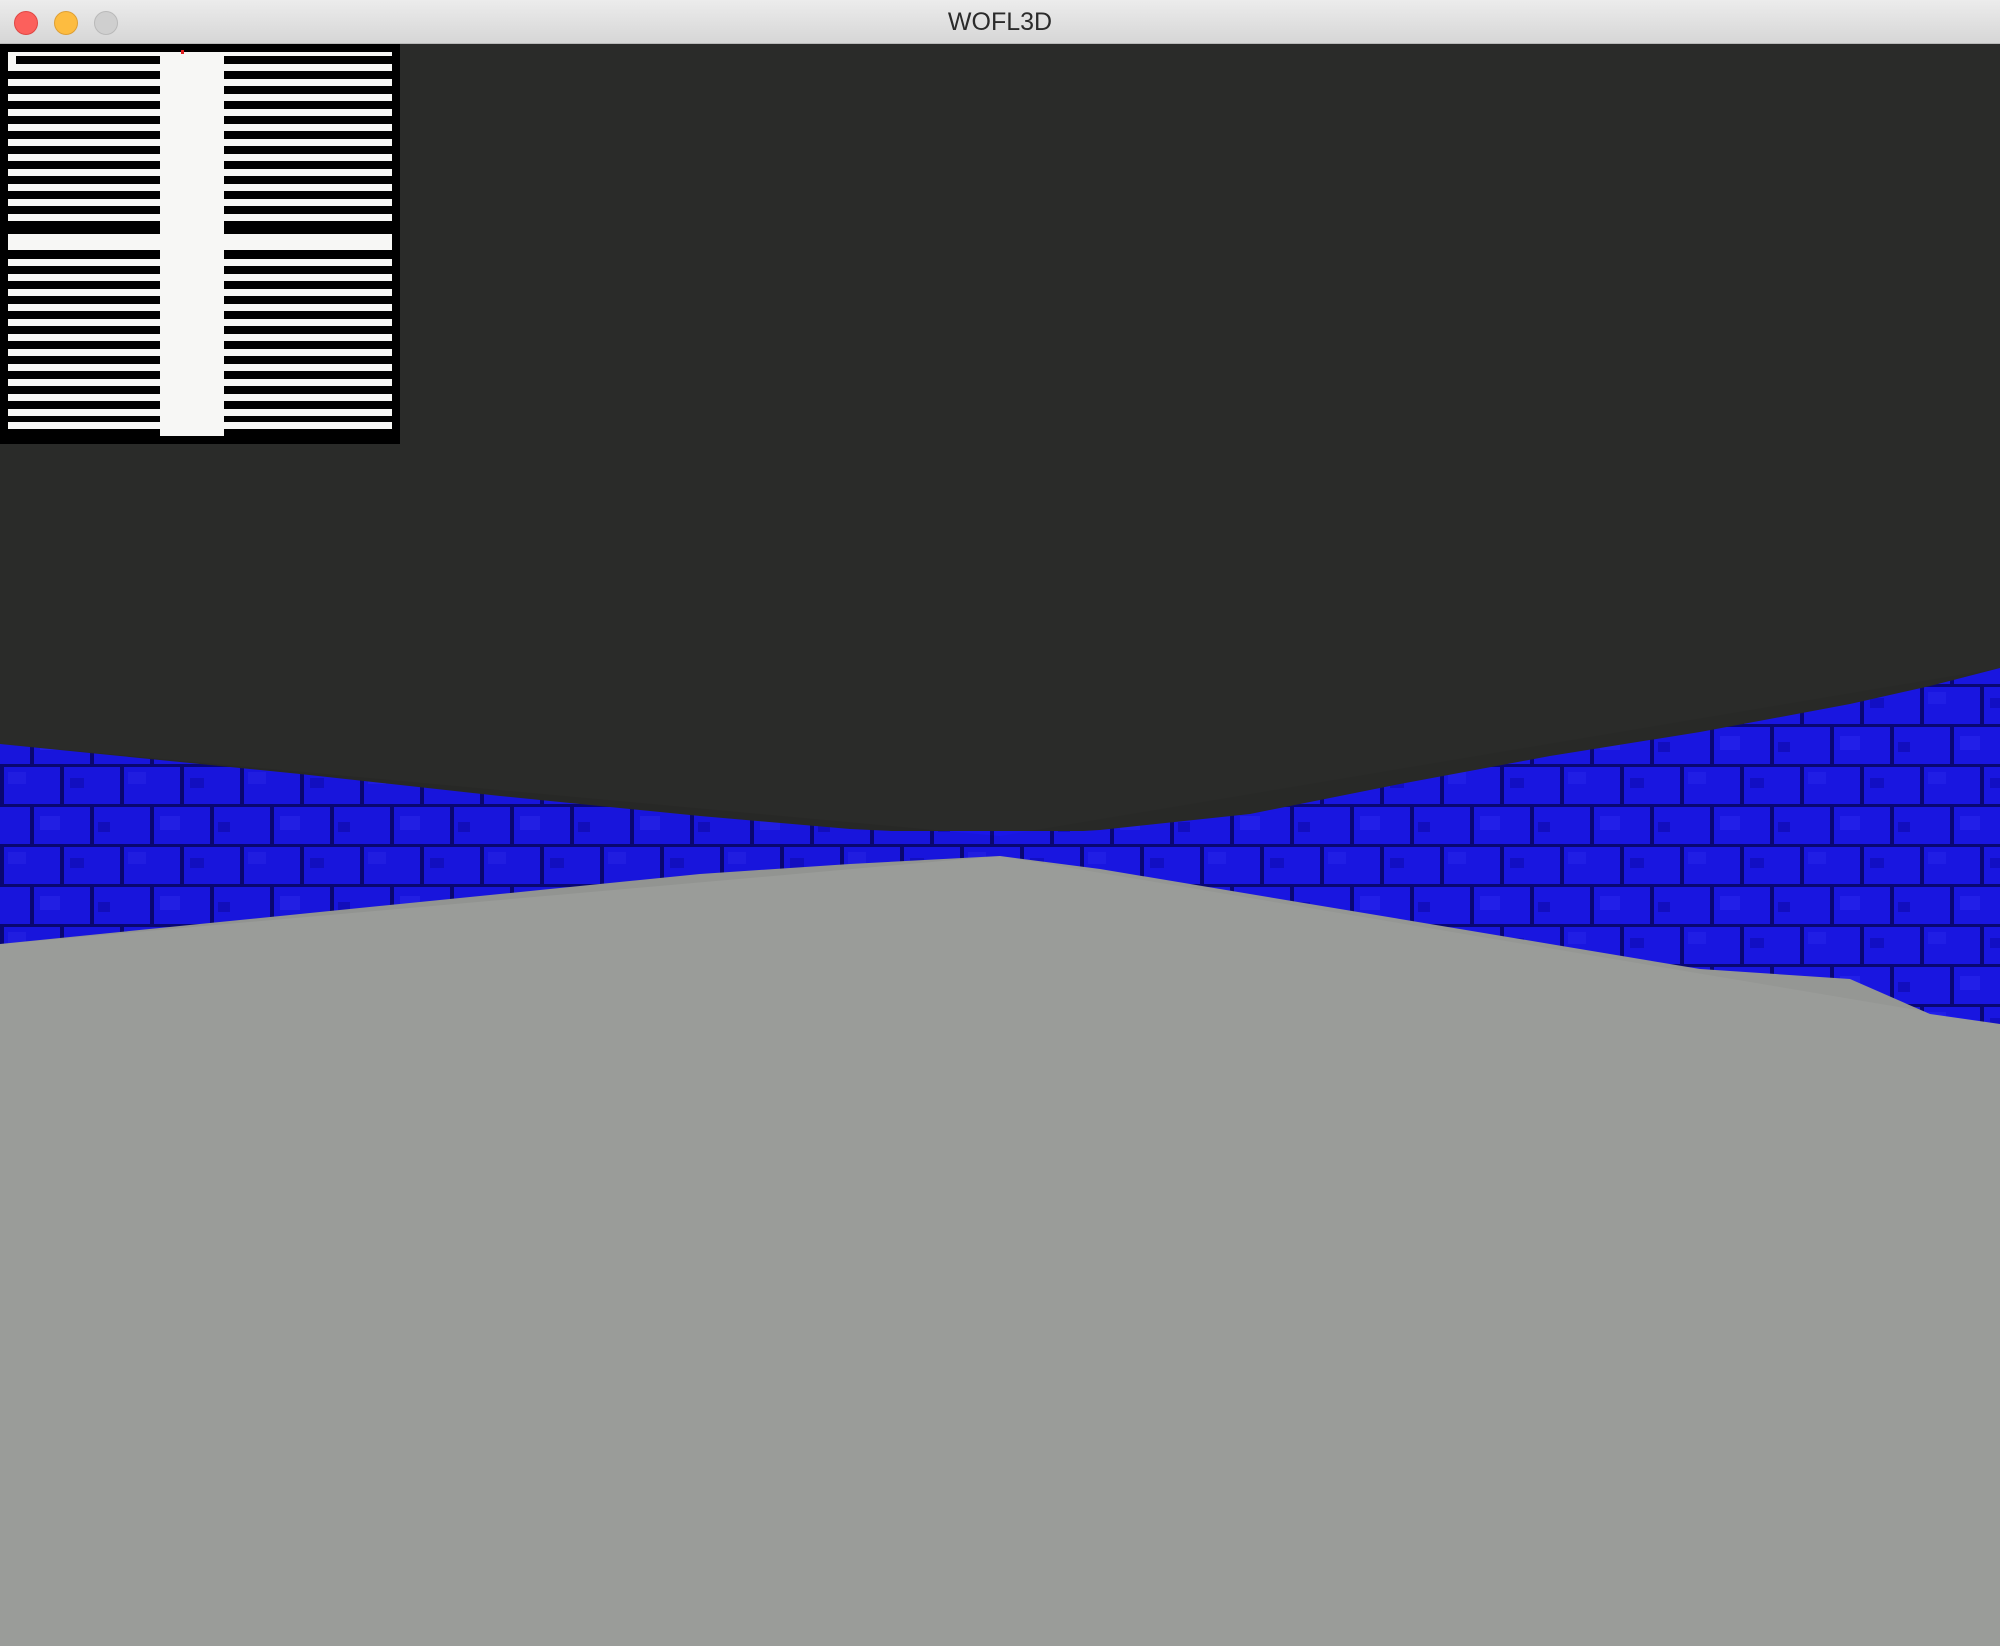  What do you see at coordinates (200, 244) in the screenshot?
I see `minimap` at bounding box center [200, 244].